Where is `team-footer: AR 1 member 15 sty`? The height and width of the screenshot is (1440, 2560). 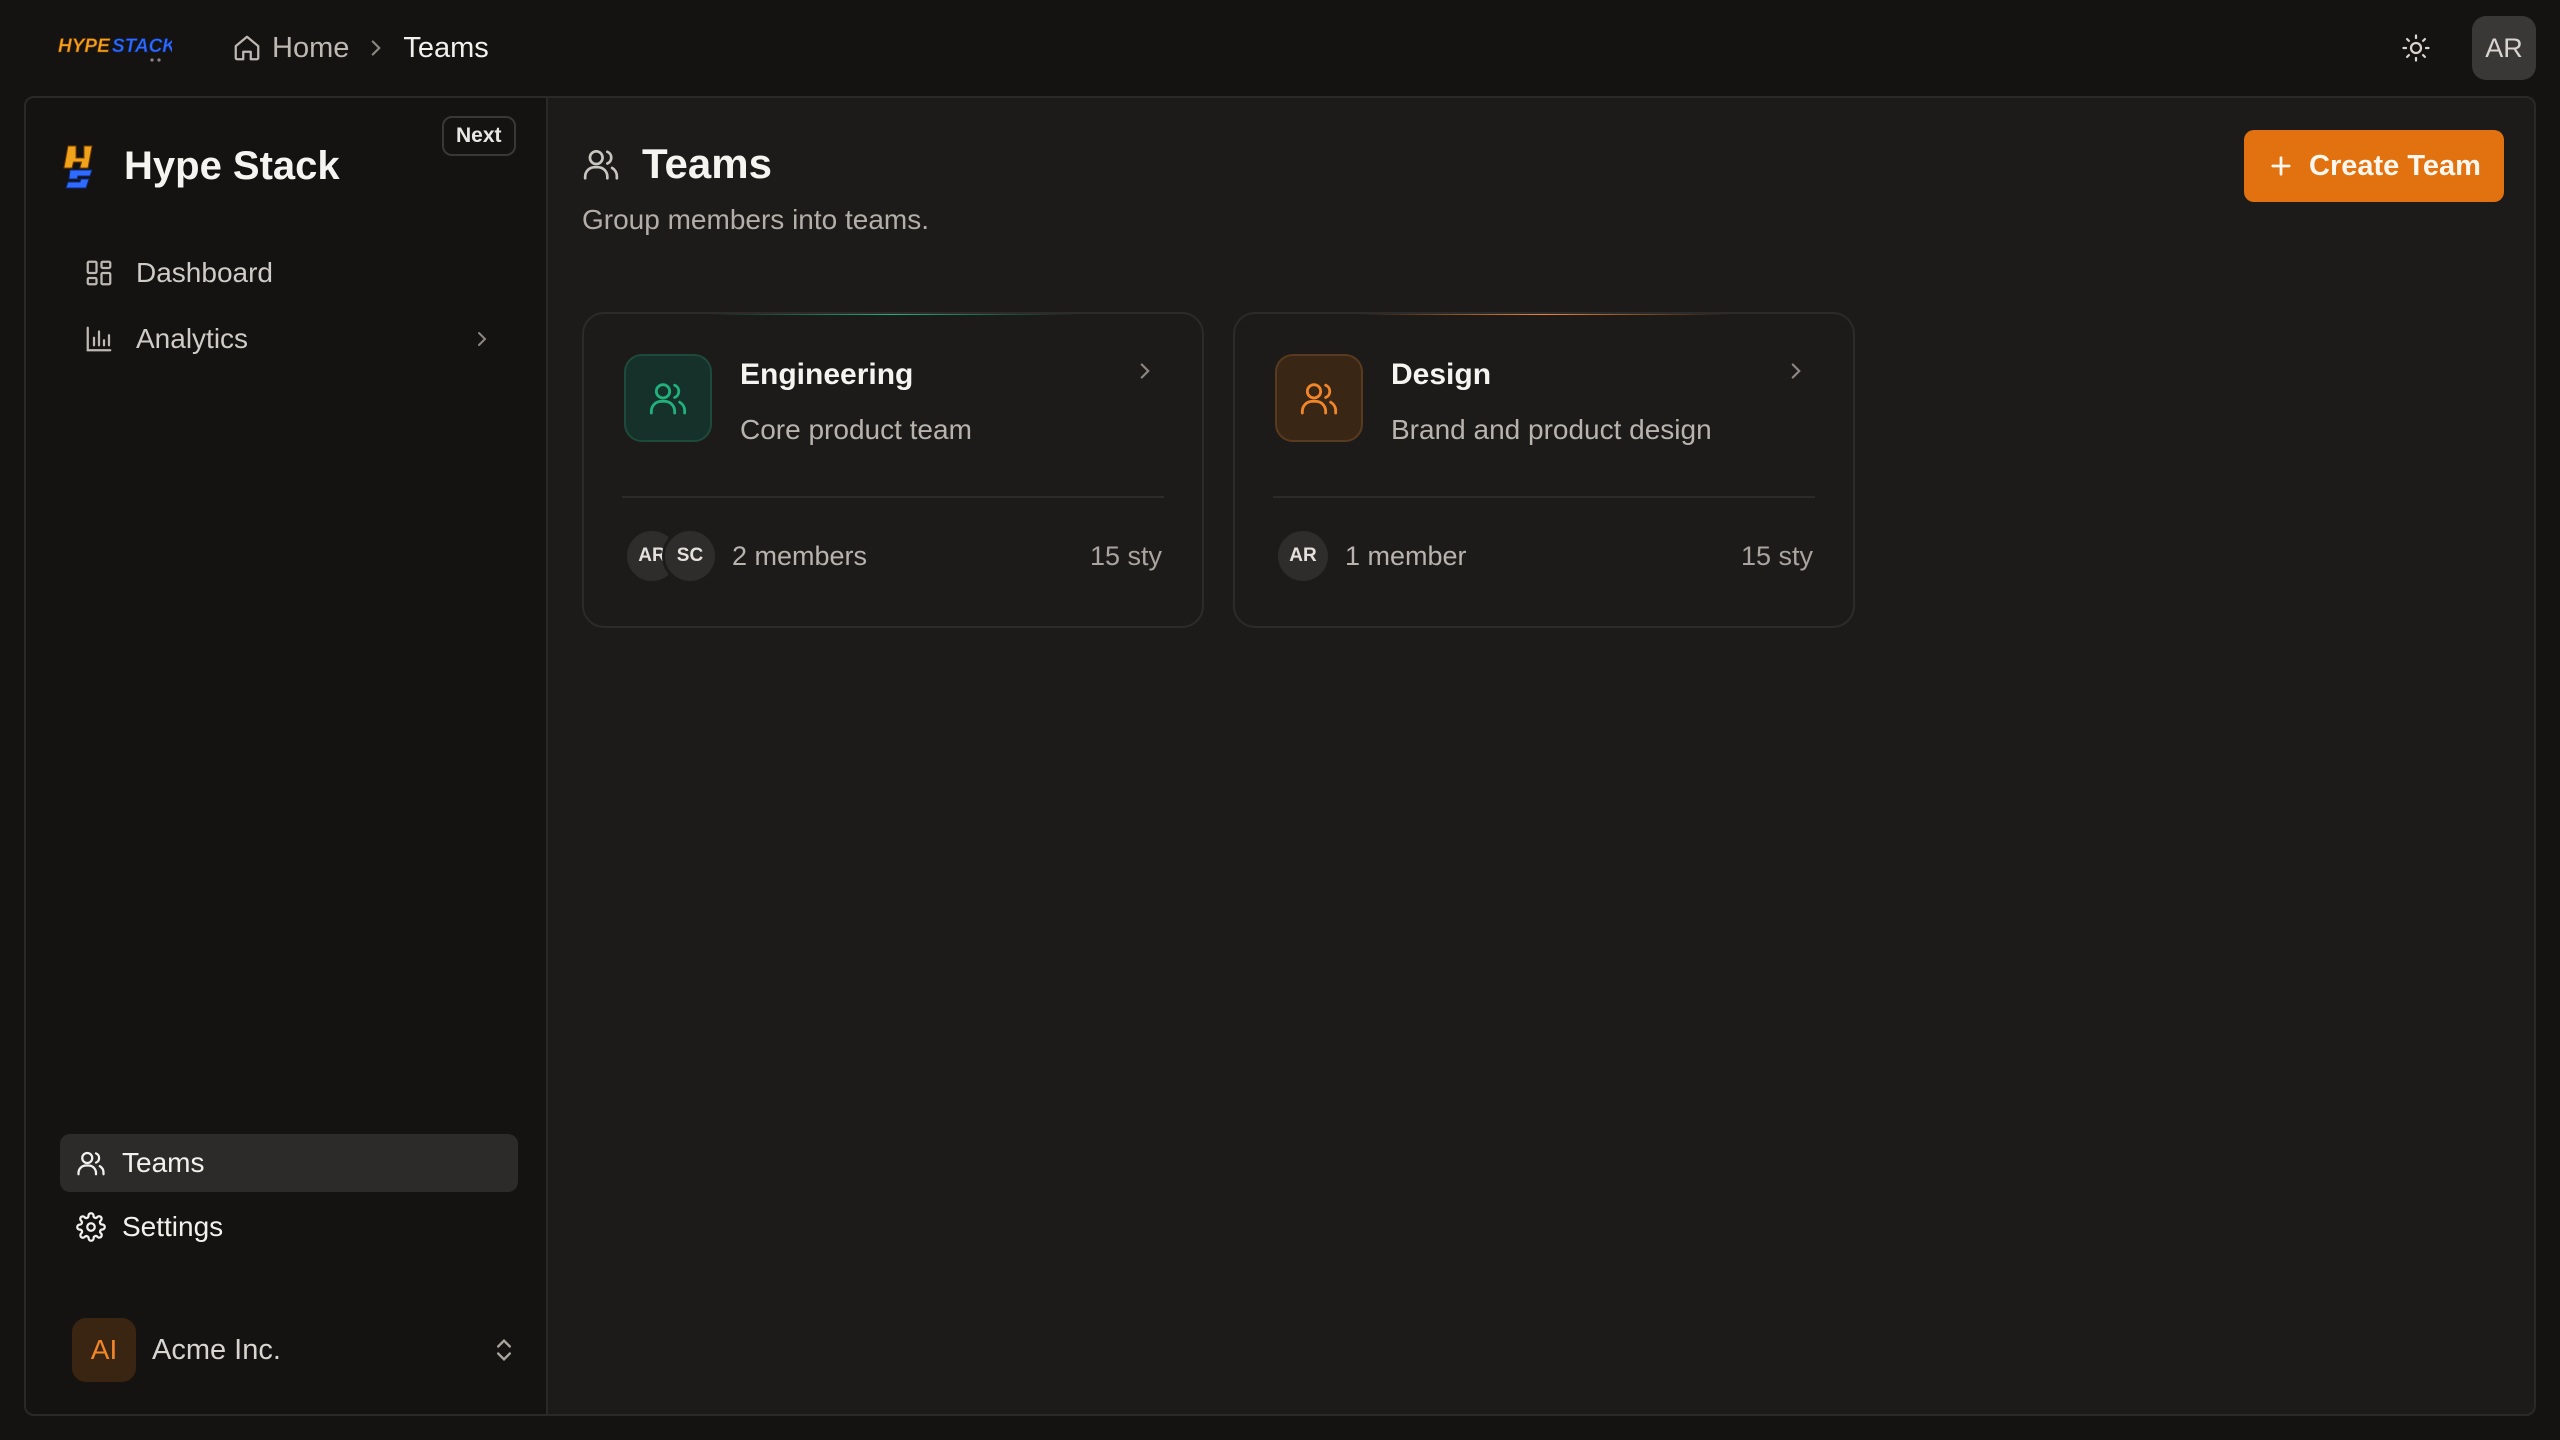 team-footer: AR 1 member 15 sty is located at coordinates (1544, 556).